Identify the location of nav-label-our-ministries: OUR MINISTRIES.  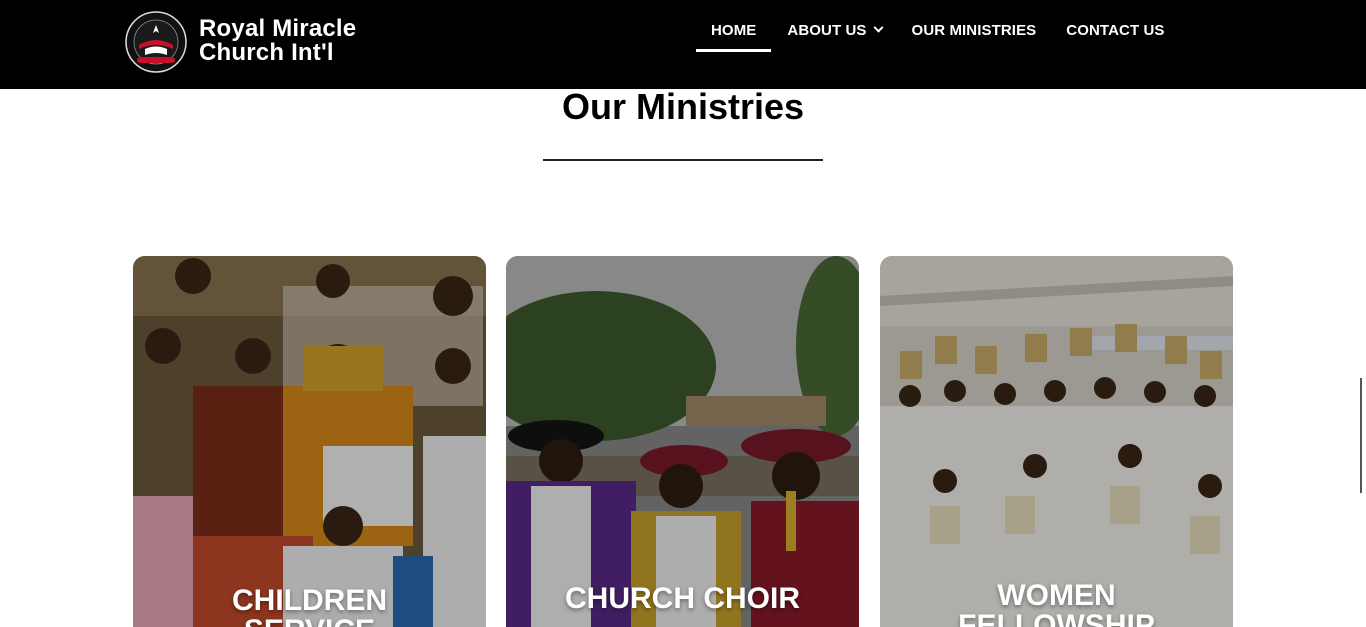
(974, 30).